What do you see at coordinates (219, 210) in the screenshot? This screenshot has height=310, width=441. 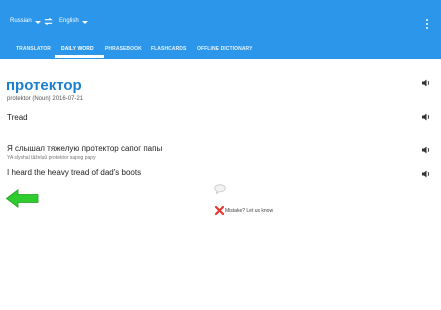 I see `mistake-x-icon` at bounding box center [219, 210].